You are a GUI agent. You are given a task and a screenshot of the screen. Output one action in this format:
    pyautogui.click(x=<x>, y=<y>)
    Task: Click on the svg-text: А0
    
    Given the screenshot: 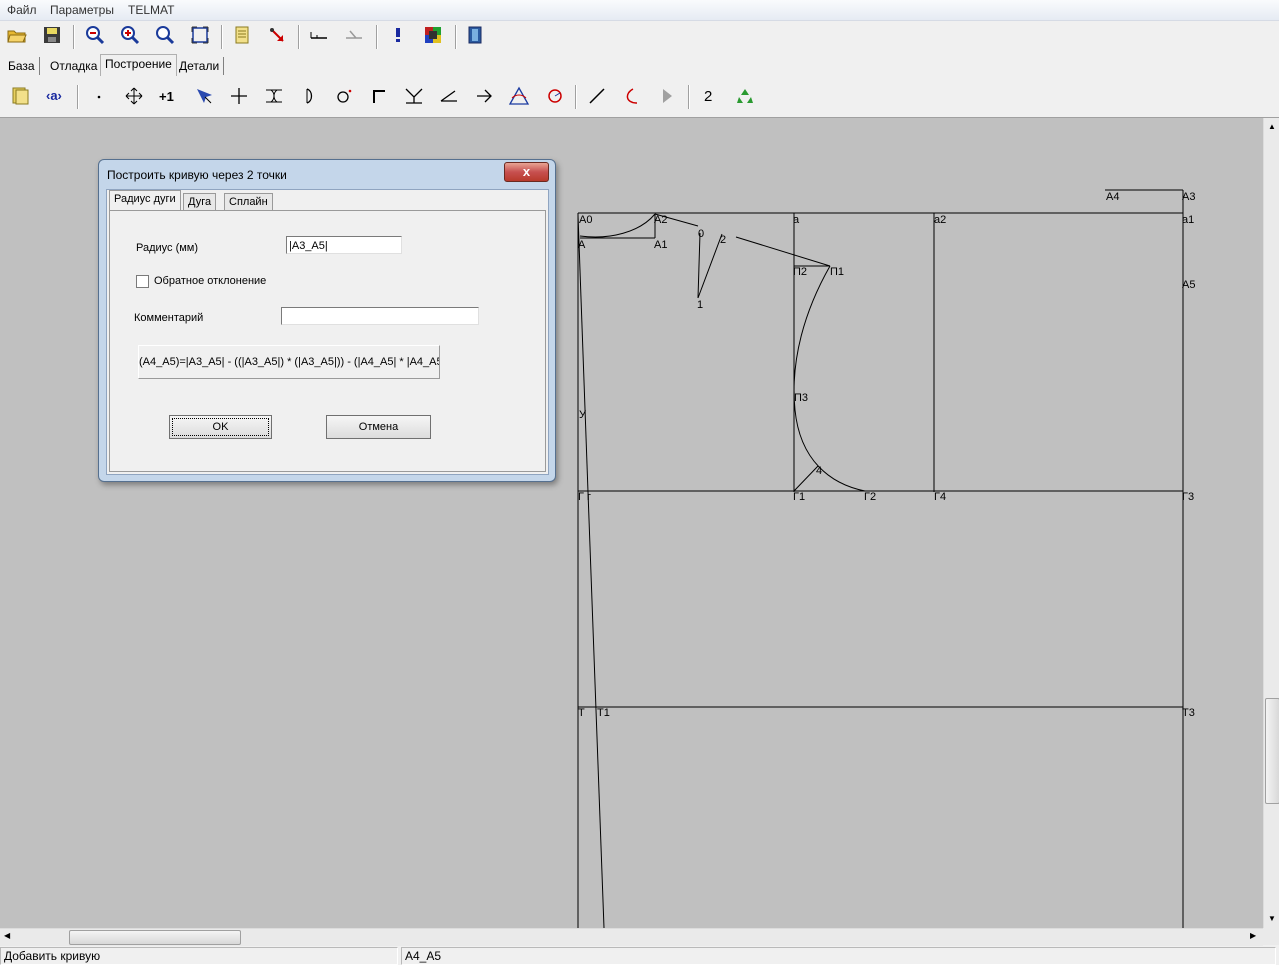 What is the action you would take?
    pyautogui.click(x=585, y=220)
    